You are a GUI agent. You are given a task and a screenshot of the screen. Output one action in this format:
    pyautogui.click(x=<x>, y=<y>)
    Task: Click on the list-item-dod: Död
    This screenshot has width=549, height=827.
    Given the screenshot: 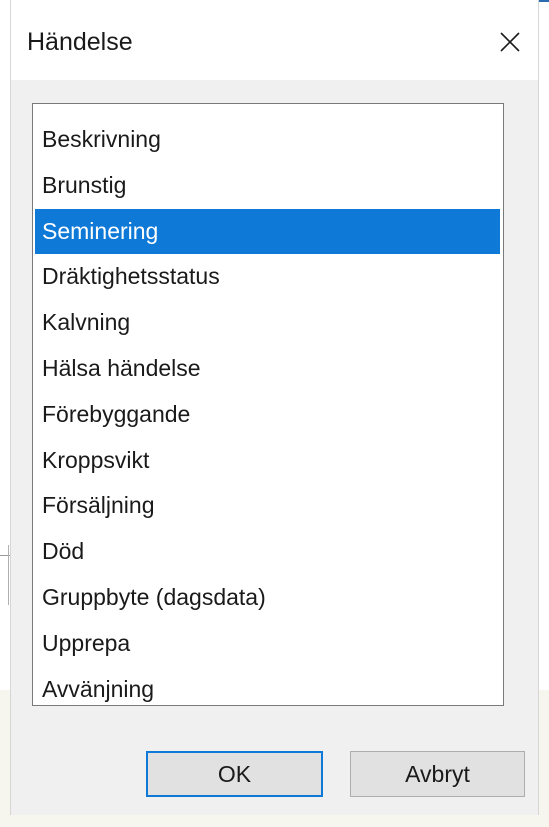 What is the action you would take?
    pyautogui.click(x=268, y=552)
    